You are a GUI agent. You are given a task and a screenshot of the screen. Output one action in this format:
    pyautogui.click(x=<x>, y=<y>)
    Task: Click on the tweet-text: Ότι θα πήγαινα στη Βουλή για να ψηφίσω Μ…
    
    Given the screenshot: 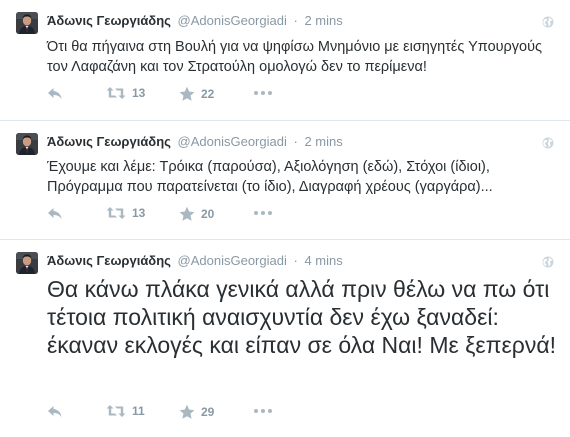 What is the action you would take?
    pyautogui.click(x=295, y=57)
    